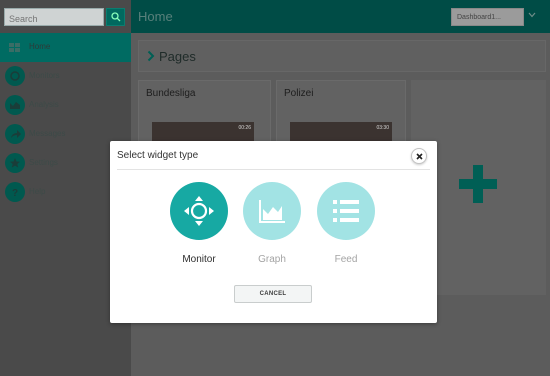  I want to click on page-title: Home, so click(155, 16).